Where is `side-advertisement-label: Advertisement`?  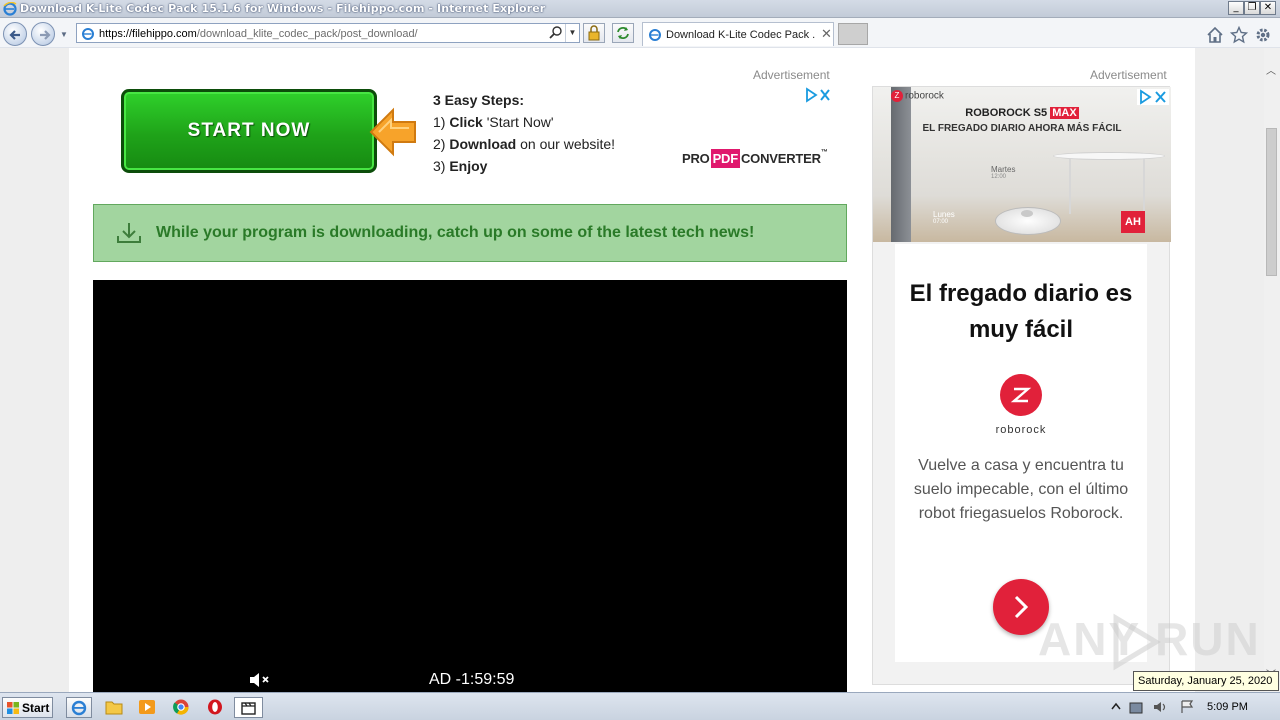 side-advertisement-label: Advertisement is located at coordinates (1128, 75).